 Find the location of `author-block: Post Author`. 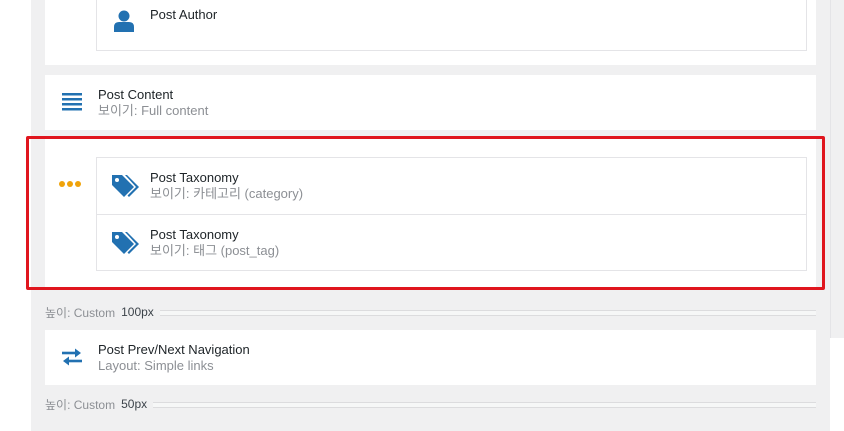

author-block: Post Author is located at coordinates (430, 32).